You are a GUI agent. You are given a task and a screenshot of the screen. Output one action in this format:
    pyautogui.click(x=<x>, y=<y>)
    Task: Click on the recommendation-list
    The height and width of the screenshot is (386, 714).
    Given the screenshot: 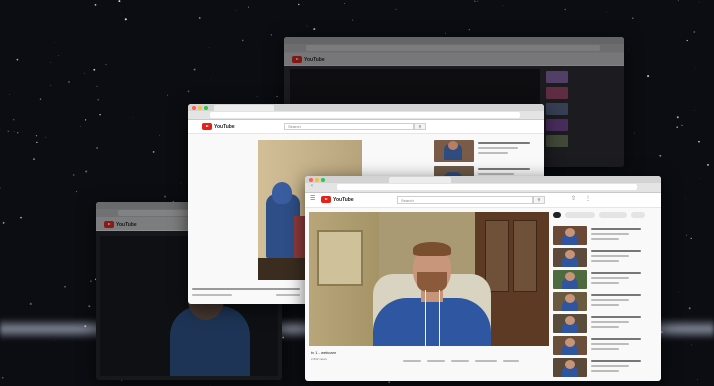 What is the action you would take?
    pyautogui.click(x=605, y=303)
    